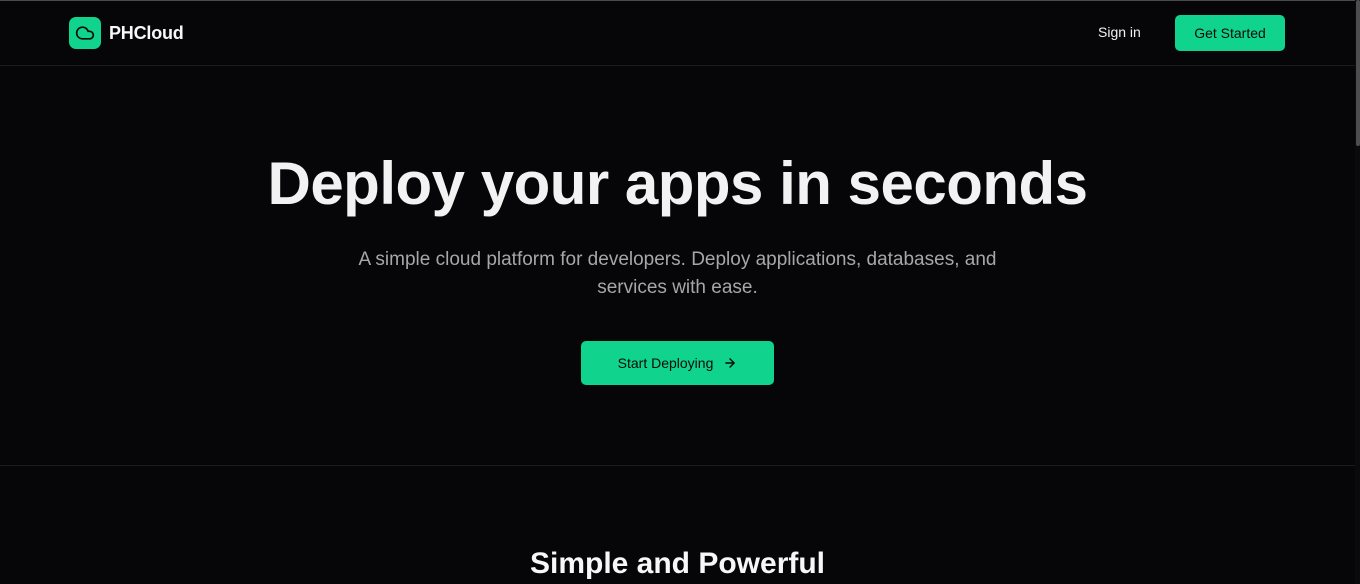 Image resolution: width=1360 pixels, height=584 pixels. Describe the element at coordinates (1230, 33) in the screenshot. I see `get-started-button: Get Started` at that location.